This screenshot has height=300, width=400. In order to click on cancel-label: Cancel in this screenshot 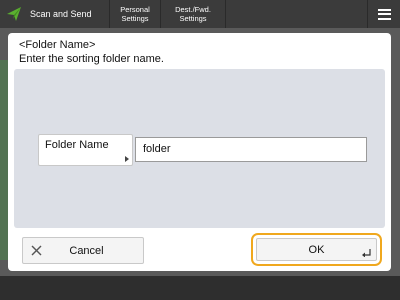, I will do `click(86, 250)`.